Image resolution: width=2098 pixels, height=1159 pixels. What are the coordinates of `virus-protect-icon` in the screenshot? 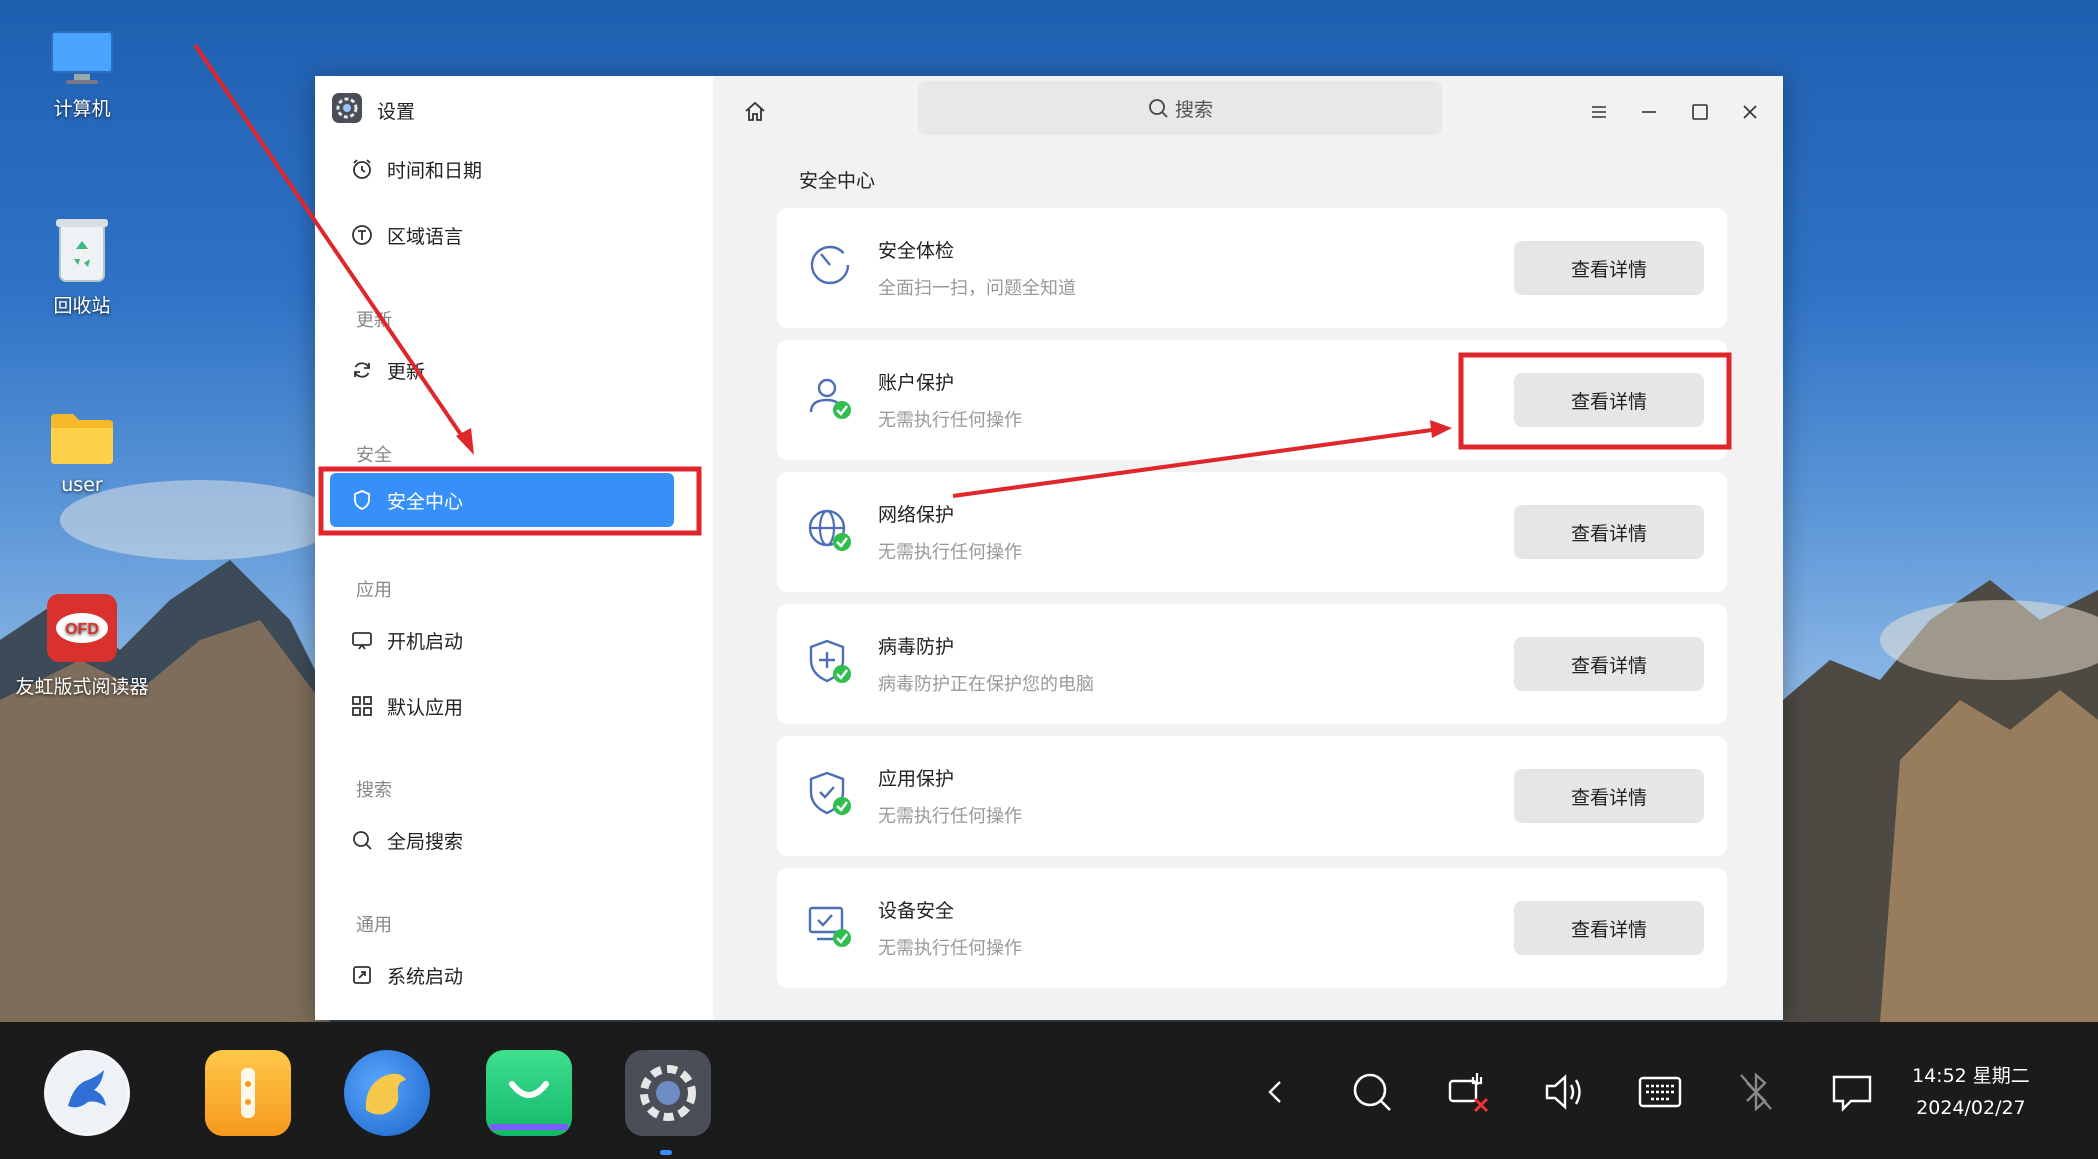 It's located at (830, 661).